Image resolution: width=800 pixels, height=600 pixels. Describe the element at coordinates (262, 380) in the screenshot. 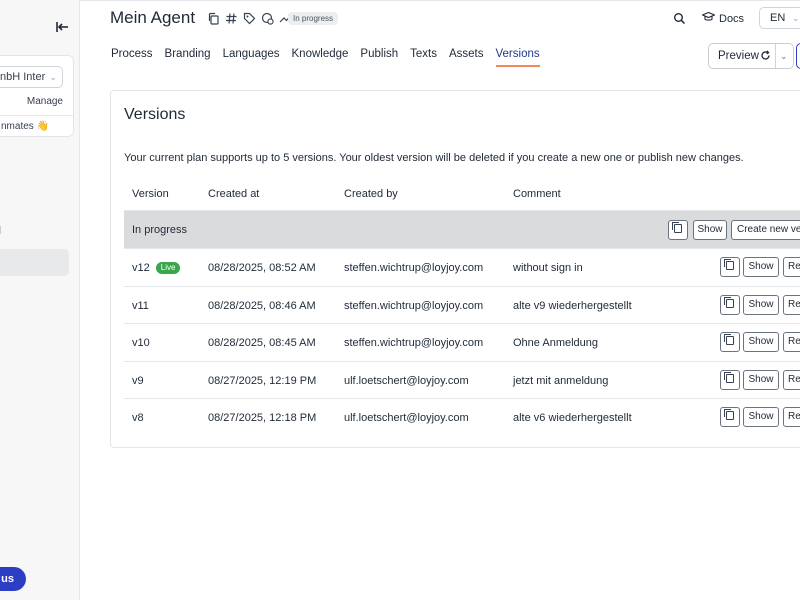

I see `created-at-cell: 08/27/2025, 12:19 PM` at that location.